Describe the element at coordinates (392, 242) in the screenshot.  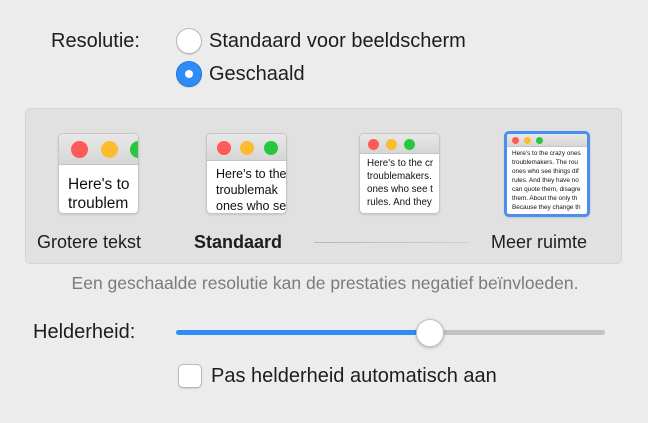
I see `scale-divider-line` at that location.